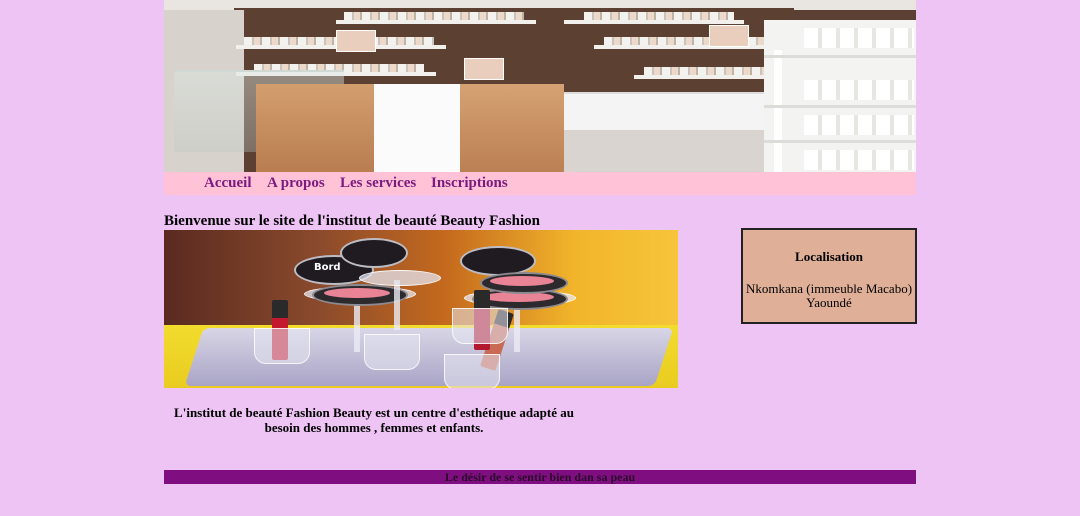  I want to click on location-address-line2: Yaoundé, so click(829, 302).